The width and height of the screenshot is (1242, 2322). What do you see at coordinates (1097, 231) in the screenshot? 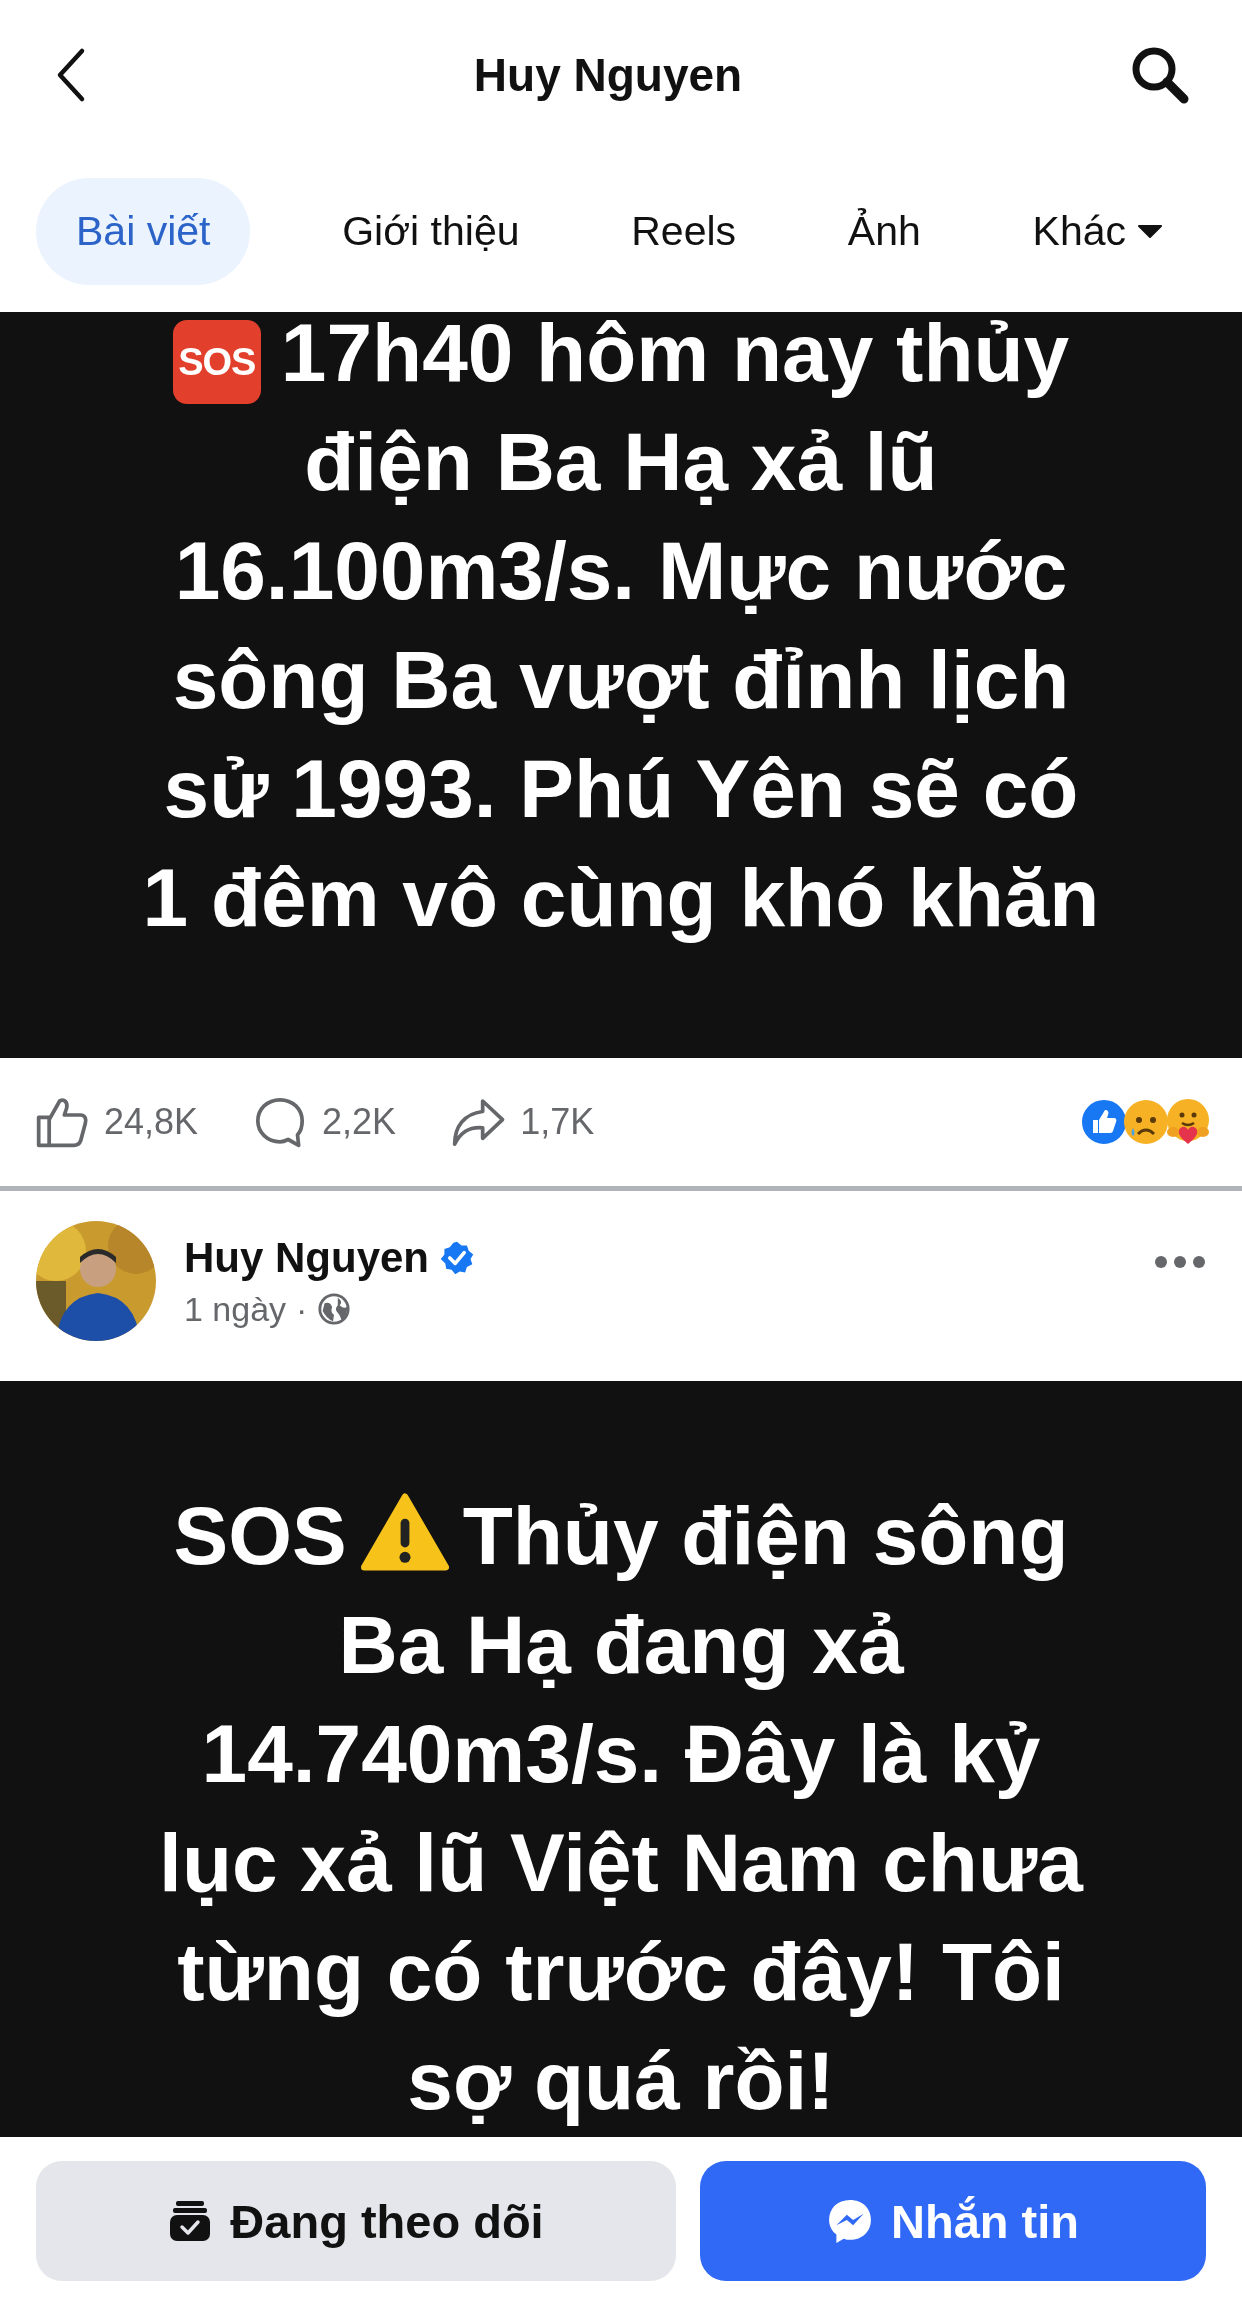
I see `profile-tab: Khác` at bounding box center [1097, 231].